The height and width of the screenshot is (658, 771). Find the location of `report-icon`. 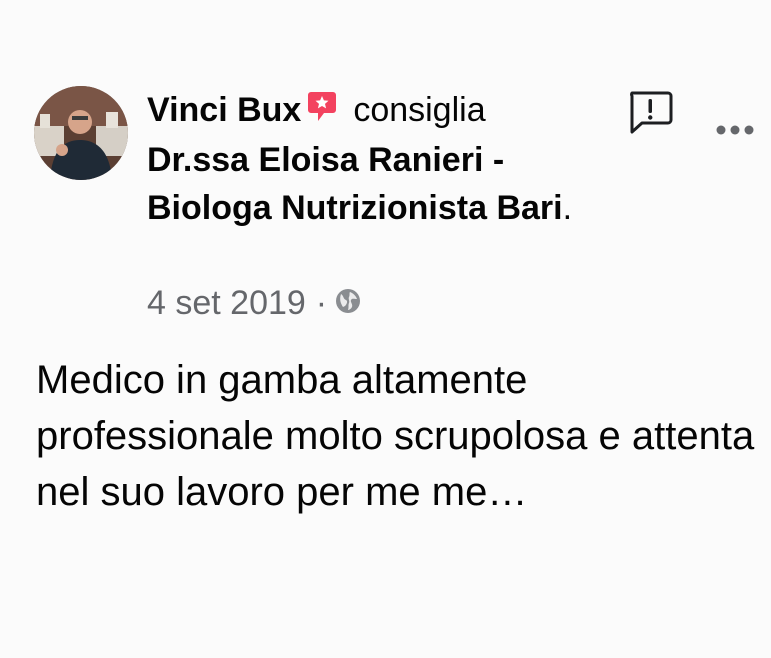

report-icon is located at coordinates (650, 113).